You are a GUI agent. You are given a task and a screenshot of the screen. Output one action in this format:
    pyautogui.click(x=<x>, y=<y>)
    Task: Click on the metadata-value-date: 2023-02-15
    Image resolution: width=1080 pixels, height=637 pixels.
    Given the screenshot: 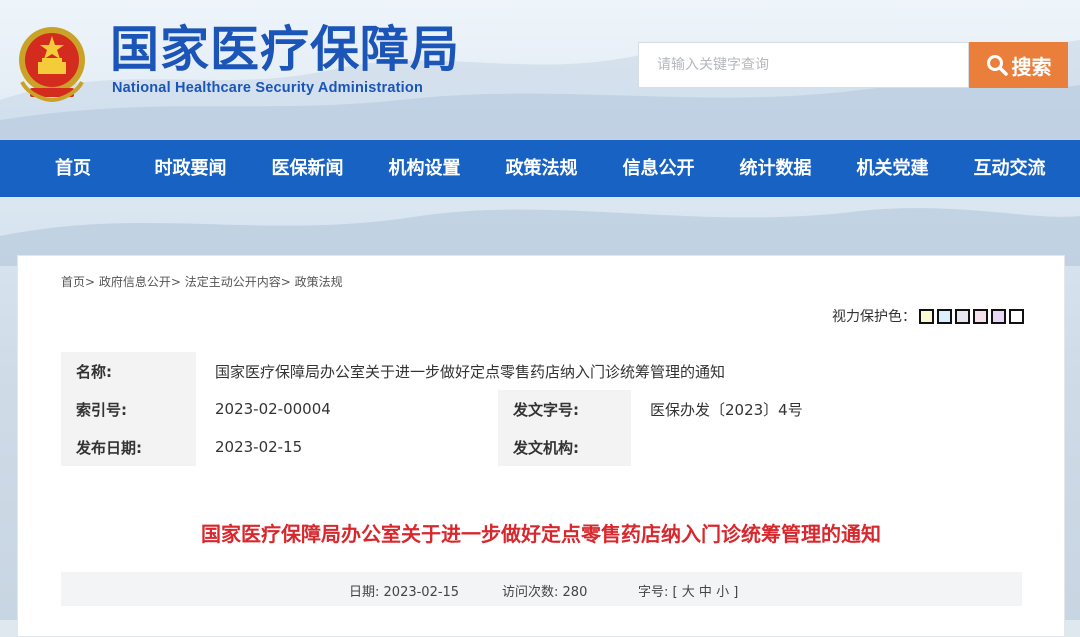 What is the action you would take?
    pyautogui.click(x=347, y=447)
    